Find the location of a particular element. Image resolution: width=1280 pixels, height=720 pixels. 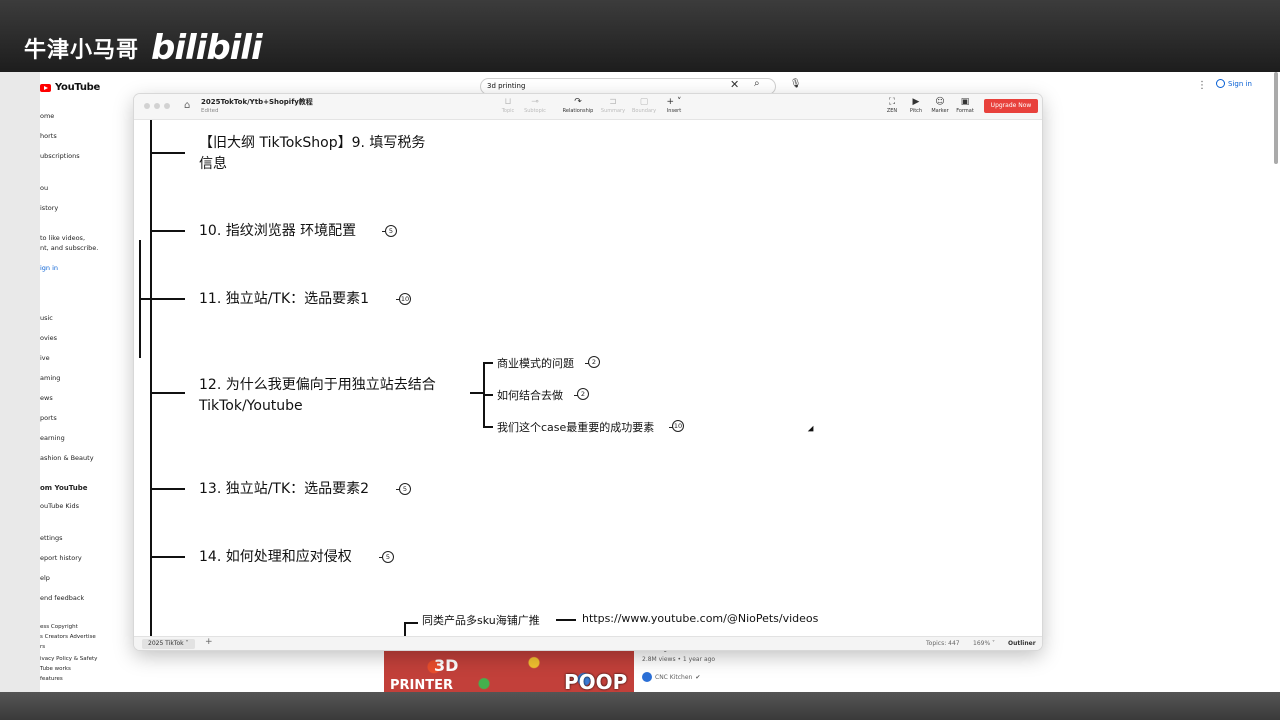

sidebar-item-report-history: eport history is located at coordinates (61, 558).